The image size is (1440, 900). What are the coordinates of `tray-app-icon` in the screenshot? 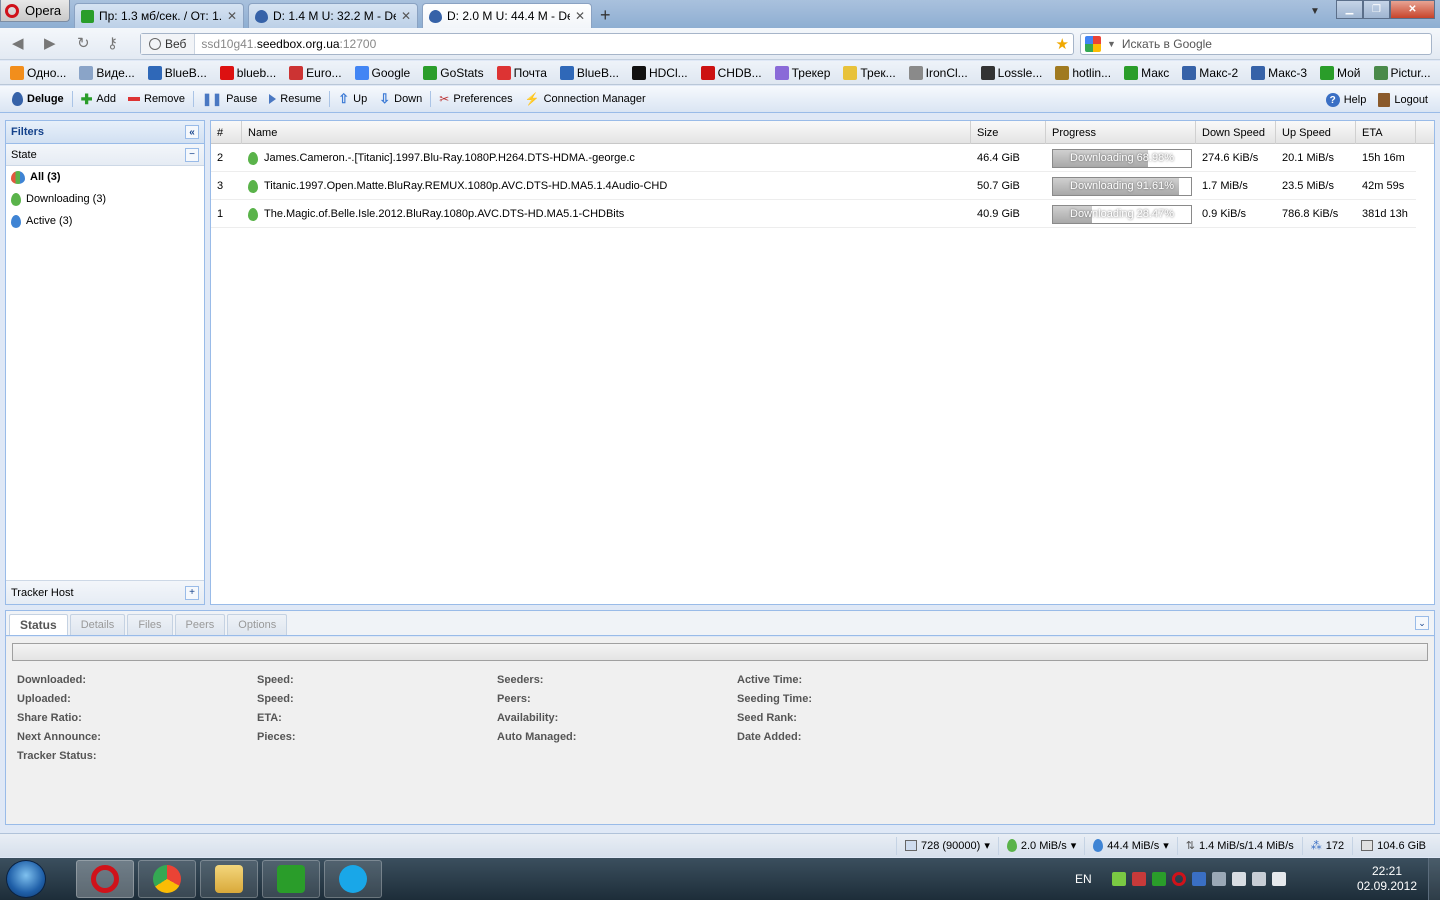 It's located at (1118, 879).